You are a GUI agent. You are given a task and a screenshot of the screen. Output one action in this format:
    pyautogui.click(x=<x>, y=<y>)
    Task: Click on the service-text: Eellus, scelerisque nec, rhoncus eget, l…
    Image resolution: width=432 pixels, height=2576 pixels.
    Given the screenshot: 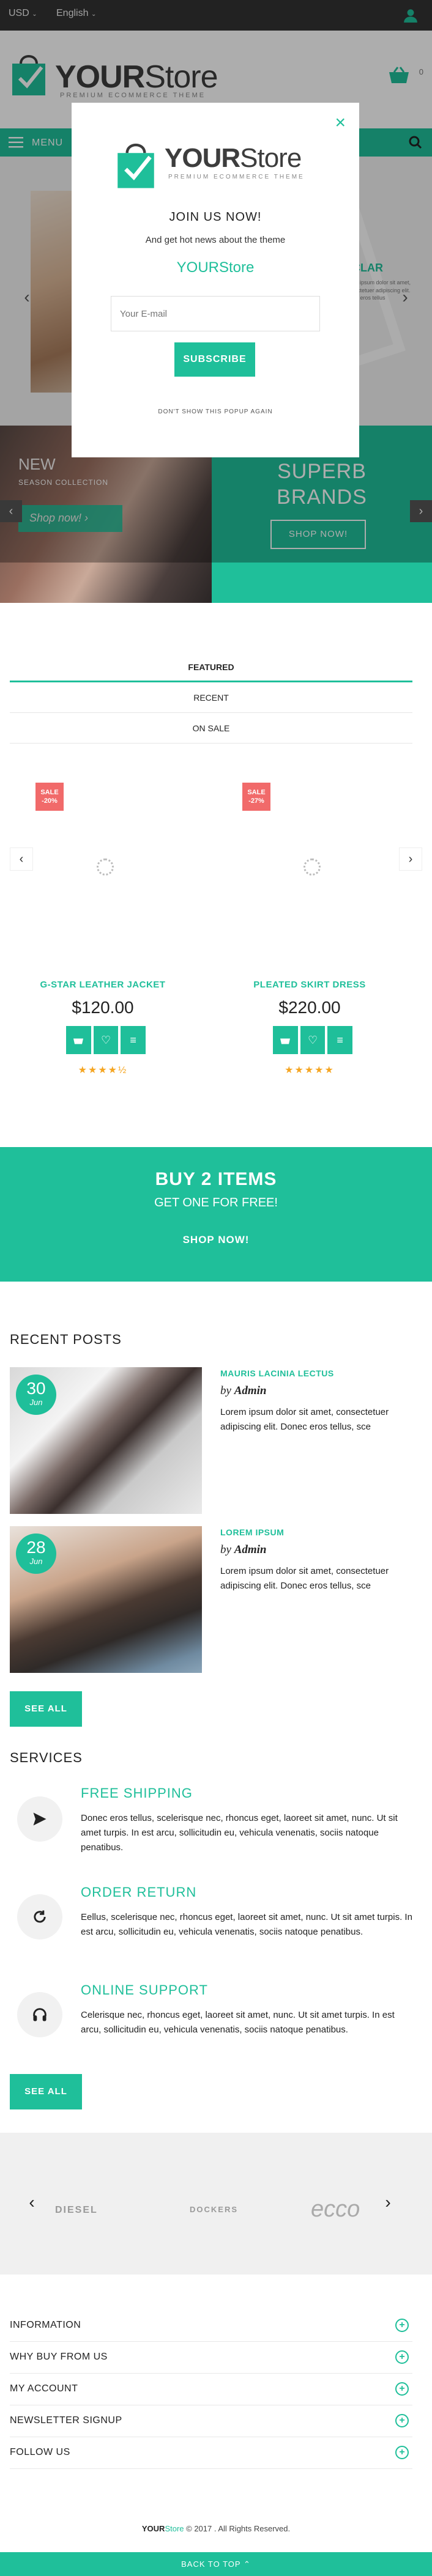 What is the action you would take?
    pyautogui.click(x=246, y=1925)
    